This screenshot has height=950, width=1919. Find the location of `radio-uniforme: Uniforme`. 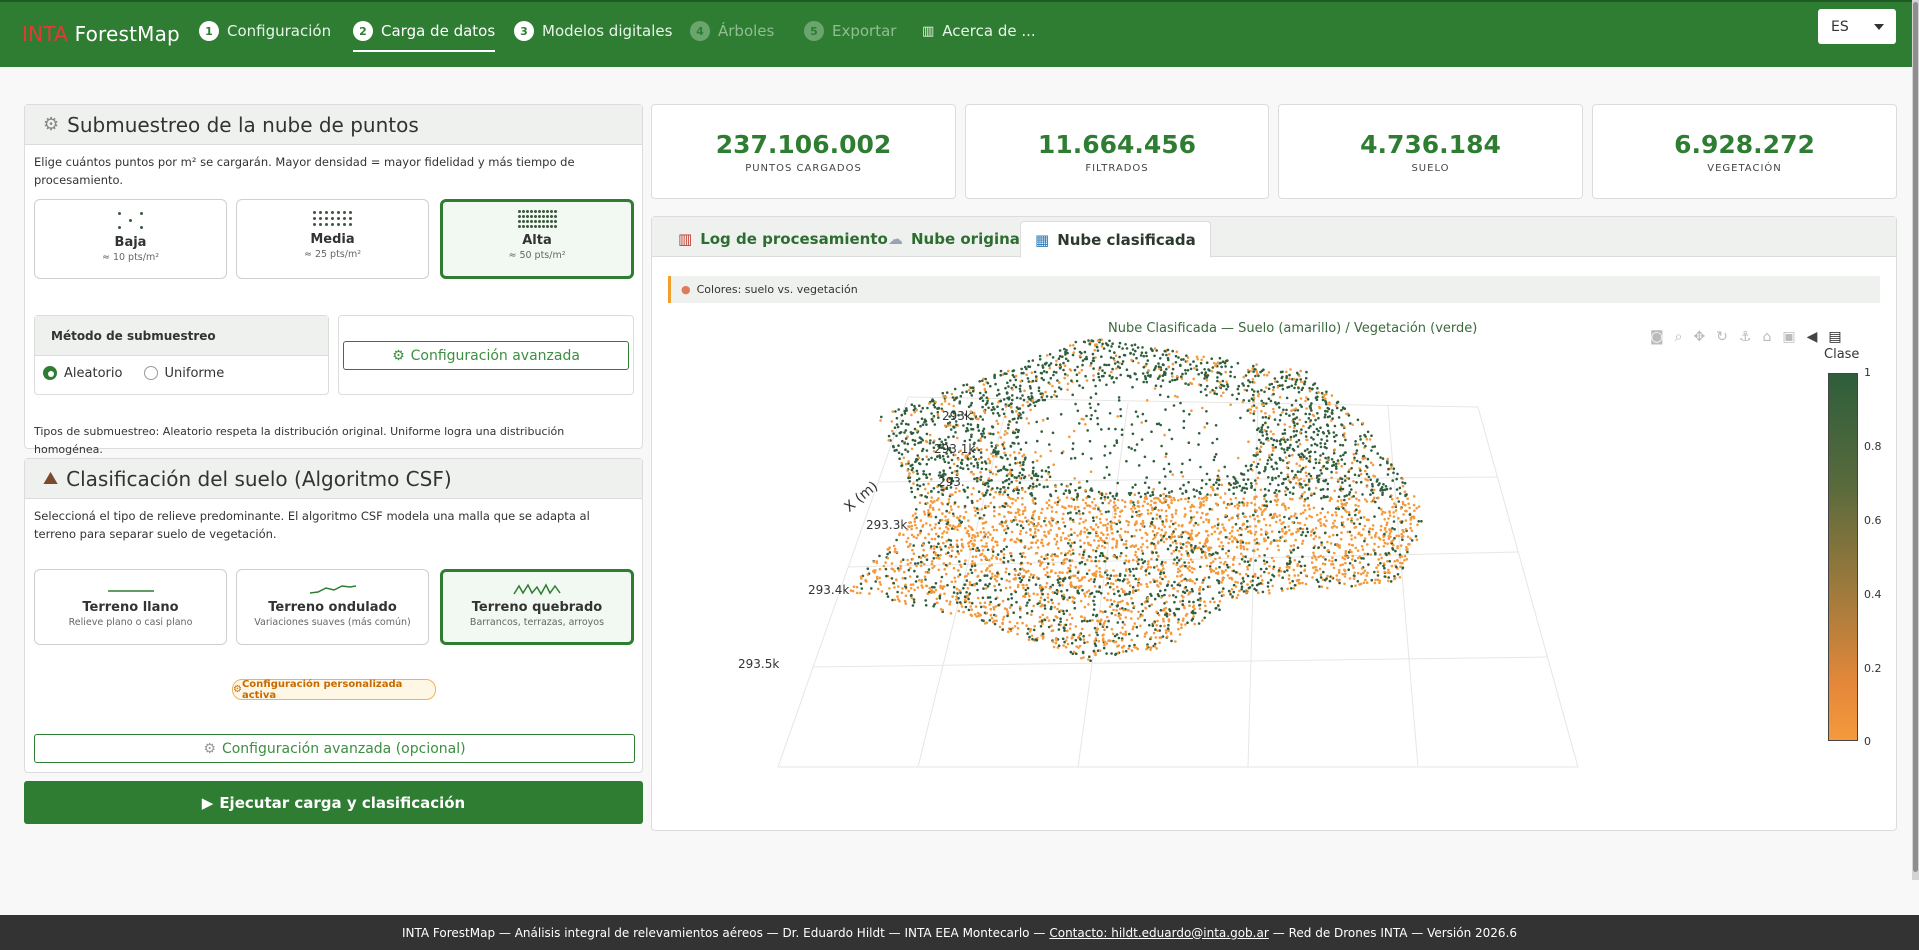

radio-uniforme: Uniforme is located at coordinates (184, 373).